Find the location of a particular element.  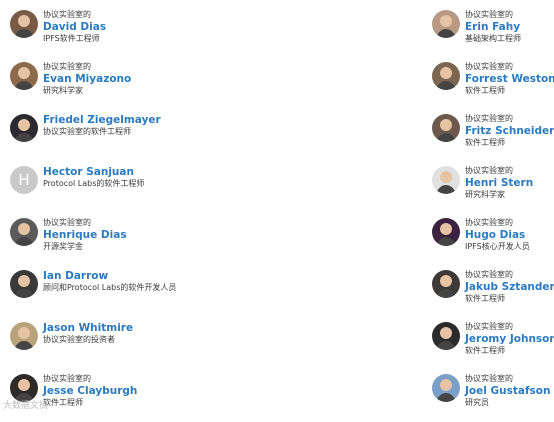

member-name-link: Jeromy Johnson is located at coordinates (509, 339).